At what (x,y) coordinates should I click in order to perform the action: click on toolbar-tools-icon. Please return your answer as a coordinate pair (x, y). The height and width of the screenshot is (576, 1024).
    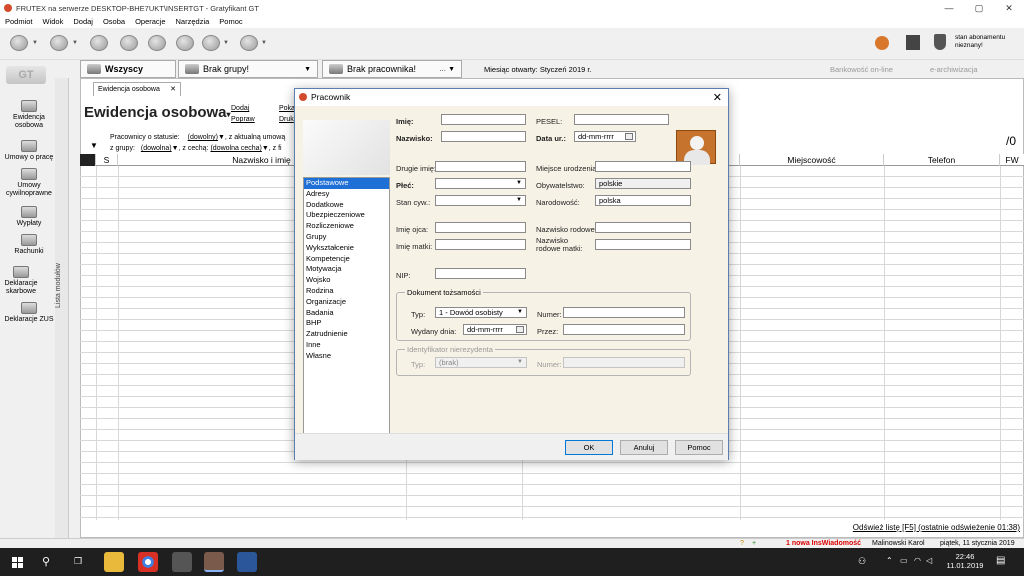
    Looking at the image, I should click on (59, 43).